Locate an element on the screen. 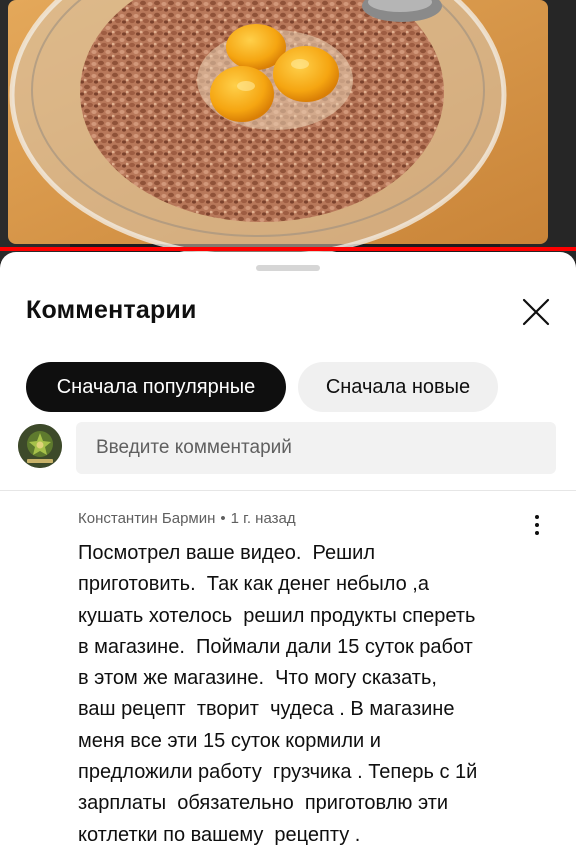 The height and width of the screenshot is (864, 576). drag-handle is located at coordinates (288, 268).